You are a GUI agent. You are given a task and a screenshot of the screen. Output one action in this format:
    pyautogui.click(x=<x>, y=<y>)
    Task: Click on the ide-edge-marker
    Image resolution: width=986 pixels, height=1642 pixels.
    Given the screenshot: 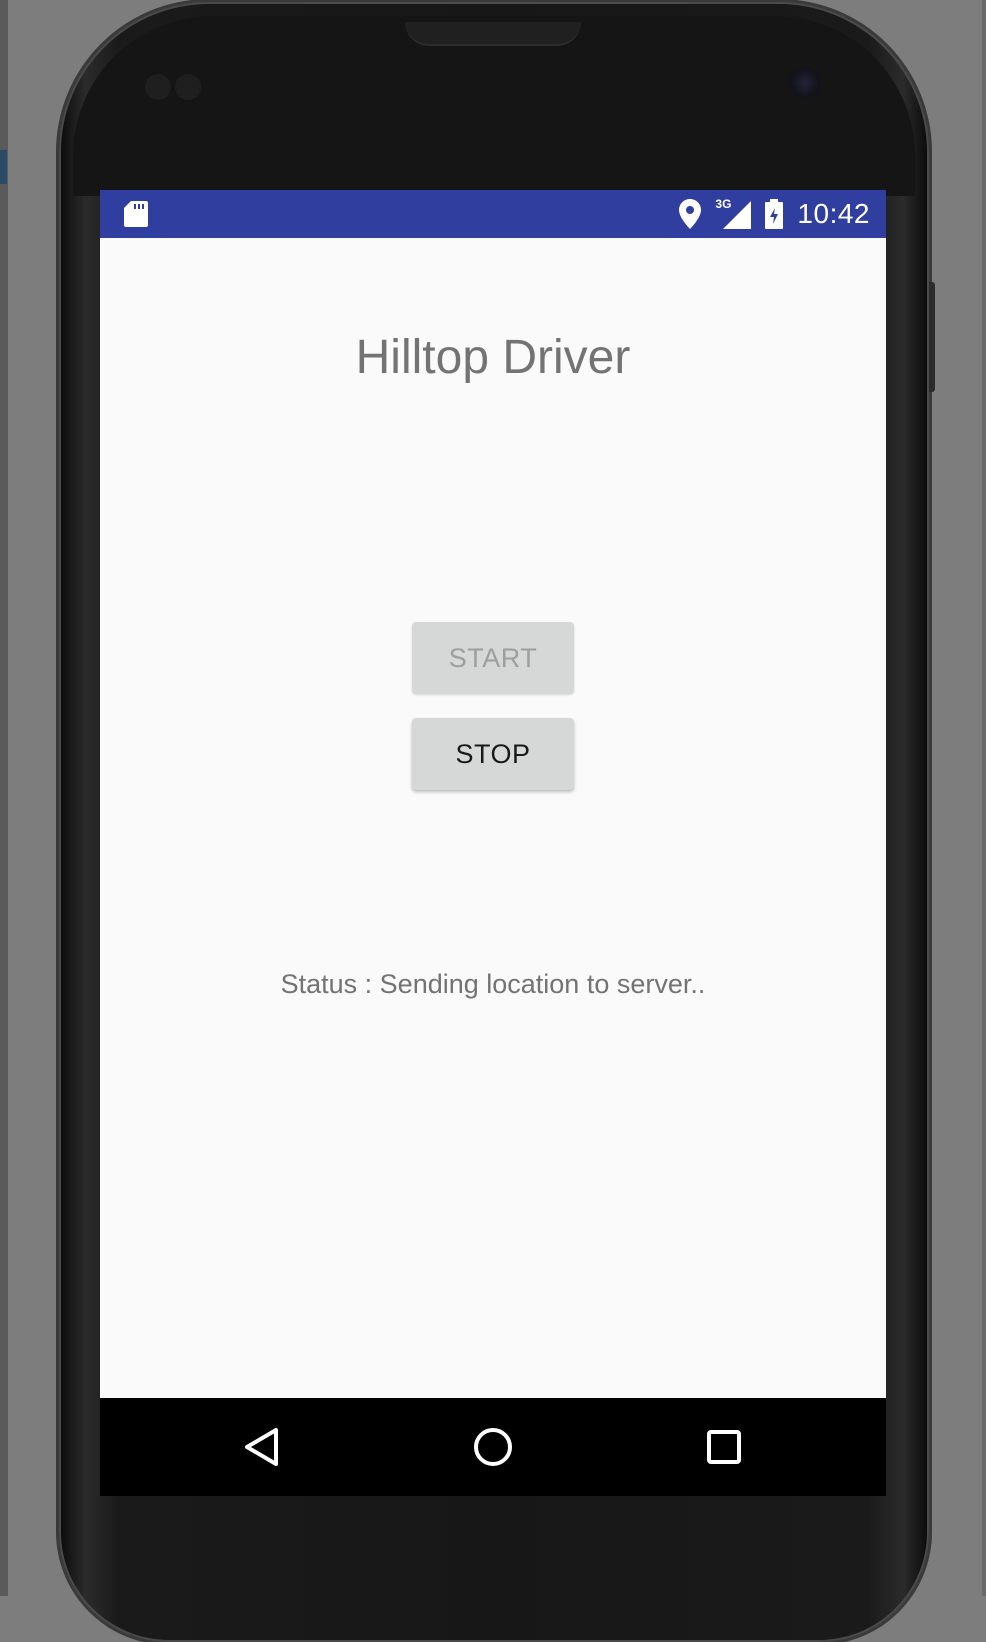 What is the action you would take?
    pyautogui.click(x=3, y=167)
    